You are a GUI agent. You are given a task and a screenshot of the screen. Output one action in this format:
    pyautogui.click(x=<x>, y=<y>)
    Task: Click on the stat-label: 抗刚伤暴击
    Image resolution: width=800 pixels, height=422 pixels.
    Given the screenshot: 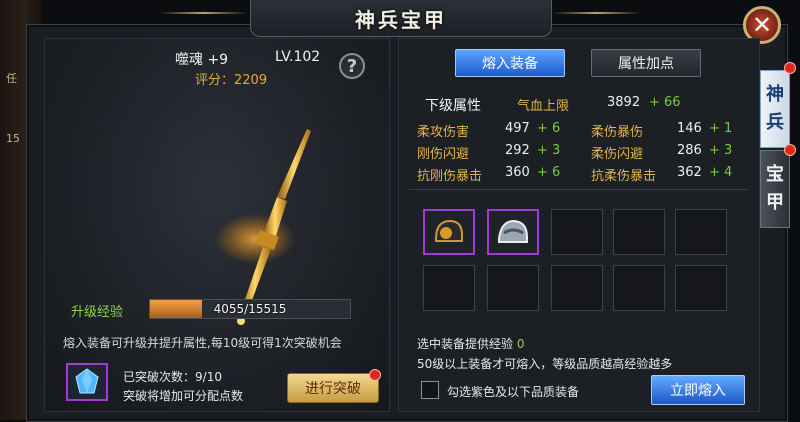 What is the action you would take?
    pyautogui.click(x=450, y=176)
    